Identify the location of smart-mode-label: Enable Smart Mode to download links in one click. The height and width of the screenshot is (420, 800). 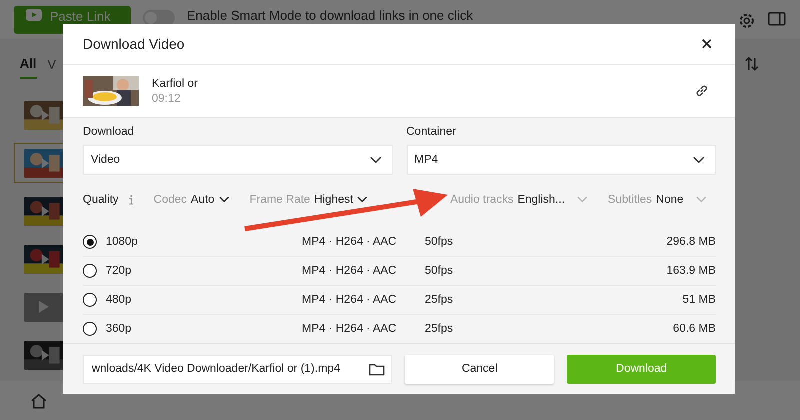
(330, 15).